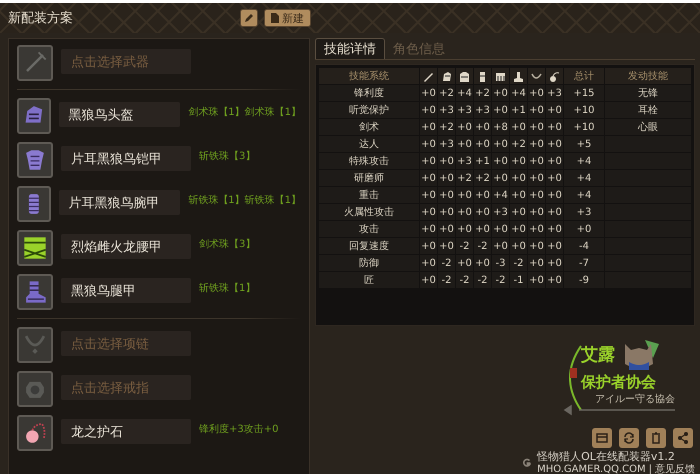 Image resolution: width=700 pixels, height=474 pixels. Describe the element at coordinates (584, 110) in the screenshot. I see `total-cell: +10` at that location.